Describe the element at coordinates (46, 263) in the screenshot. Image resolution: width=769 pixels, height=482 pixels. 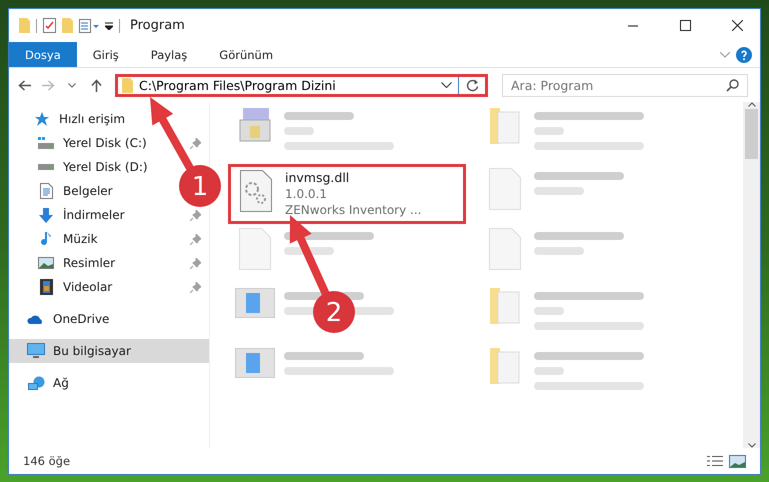
I see `picture-icon` at that location.